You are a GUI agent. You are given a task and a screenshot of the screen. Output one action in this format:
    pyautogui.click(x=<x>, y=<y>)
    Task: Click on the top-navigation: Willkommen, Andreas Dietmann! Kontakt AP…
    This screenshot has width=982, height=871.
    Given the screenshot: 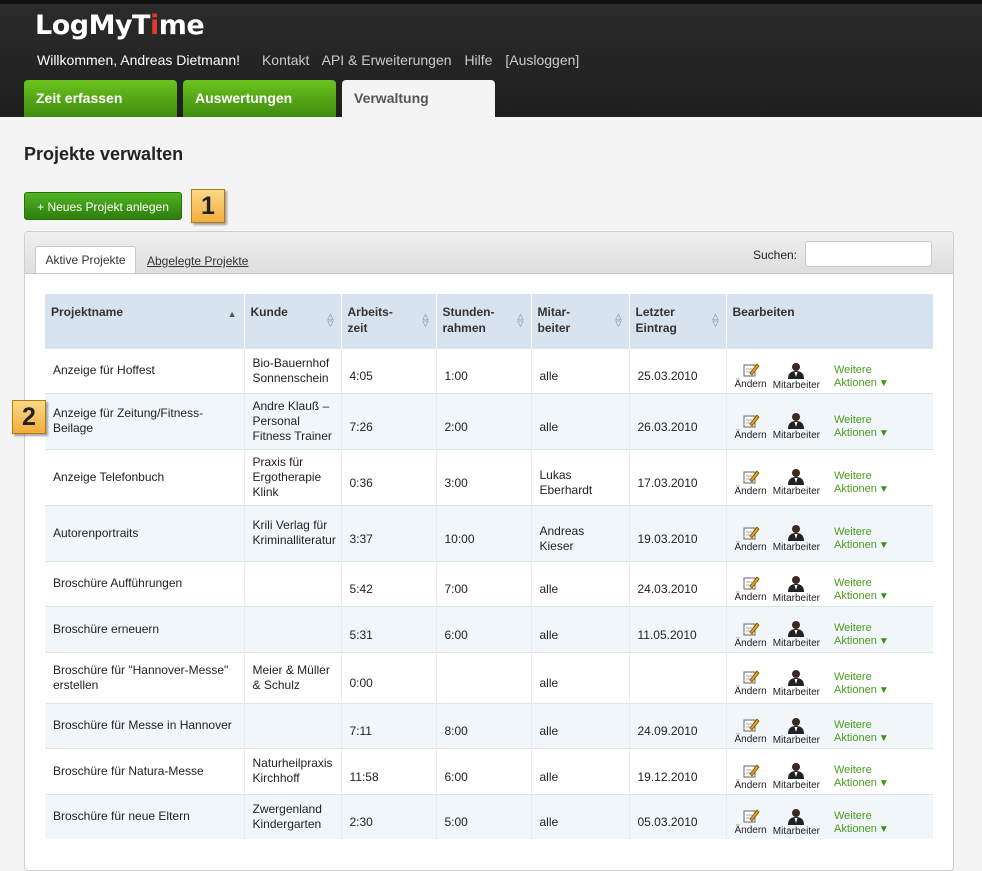 What is the action you would take?
    pyautogui.click(x=312, y=60)
    